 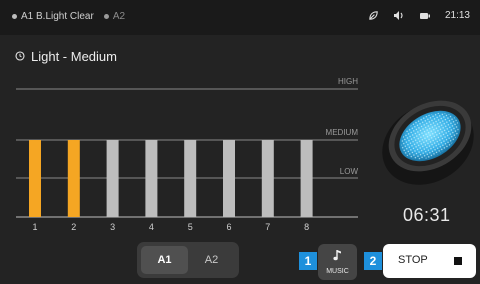 What do you see at coordinates (151, 227) in the screenshot?
I see `x-tick-label: 4` at bounding box center [151, 227].